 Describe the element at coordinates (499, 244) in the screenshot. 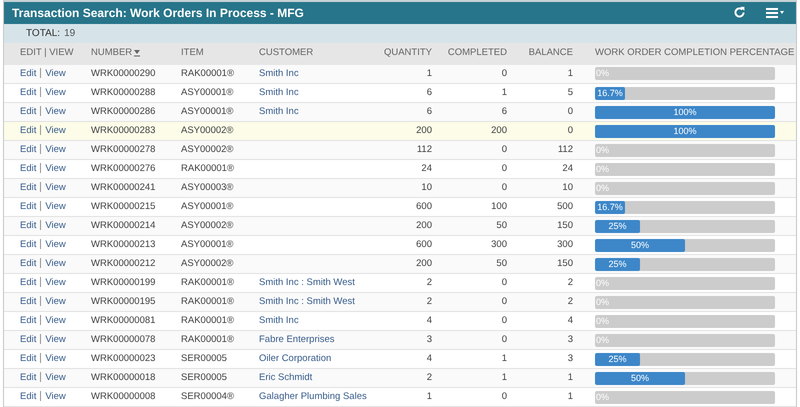

I see `table-cell: 300` at that location.